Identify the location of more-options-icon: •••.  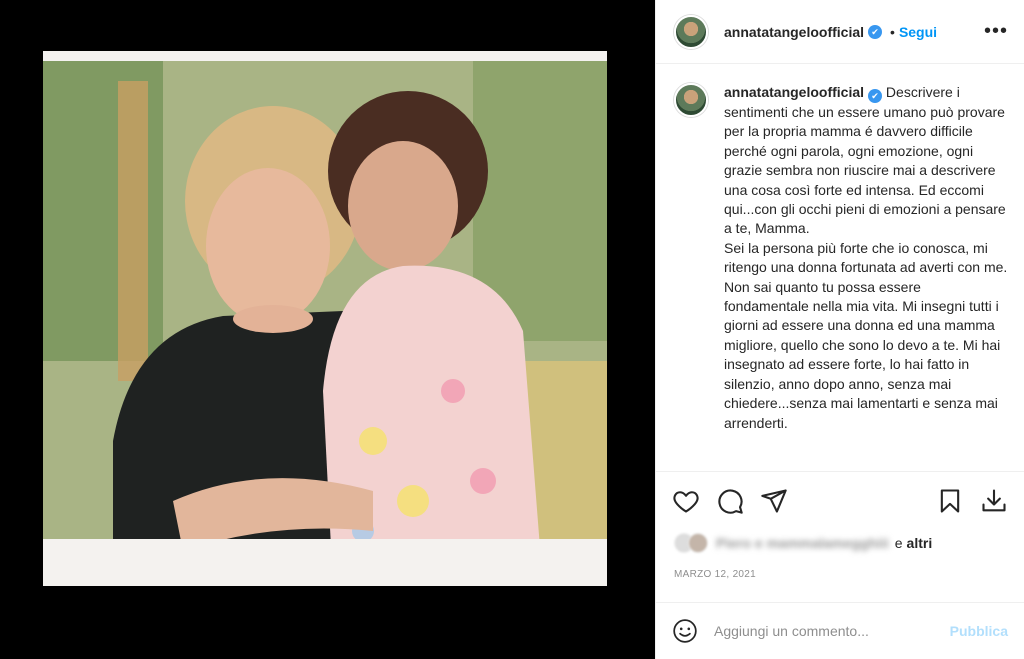
(996, 31).